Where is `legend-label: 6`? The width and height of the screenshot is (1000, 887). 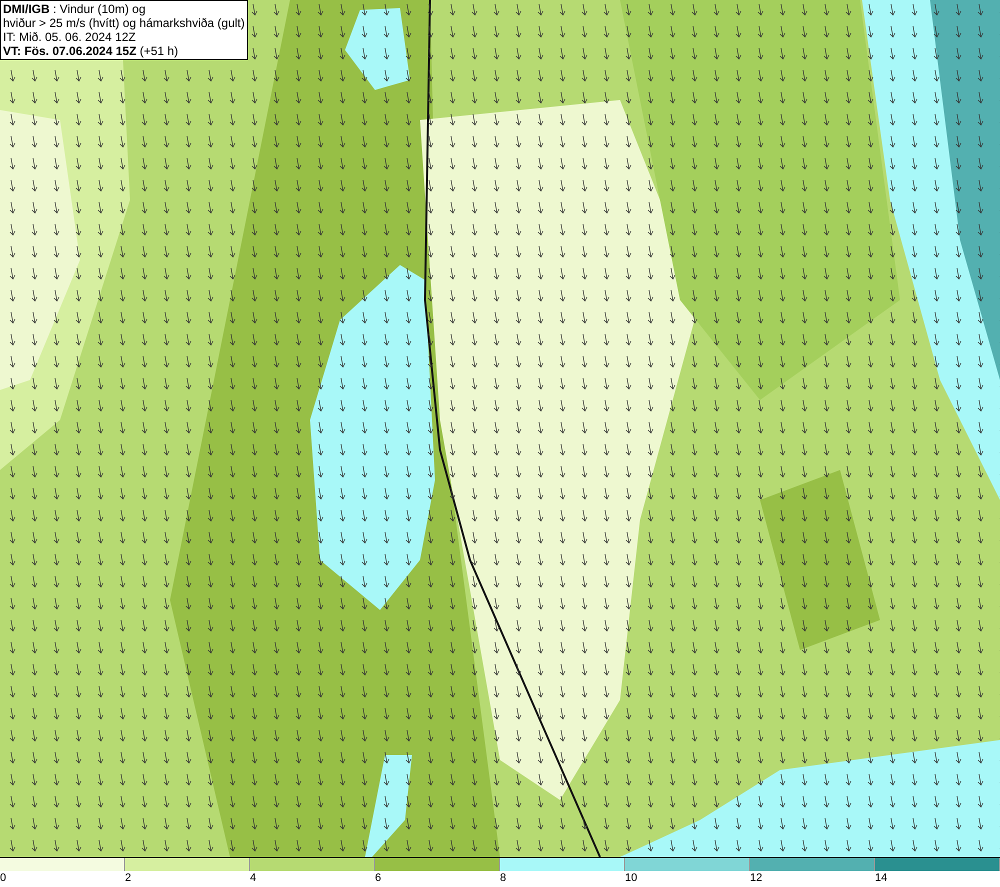 legend-label: 6 is located at coordinates (378, 878).